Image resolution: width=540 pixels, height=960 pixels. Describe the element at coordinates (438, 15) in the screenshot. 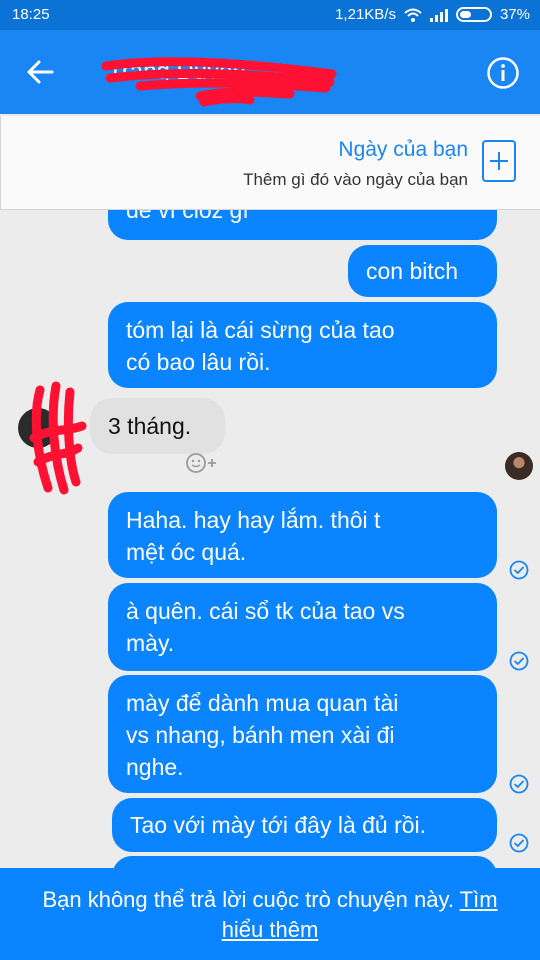

I see `signal-icon` at that location.